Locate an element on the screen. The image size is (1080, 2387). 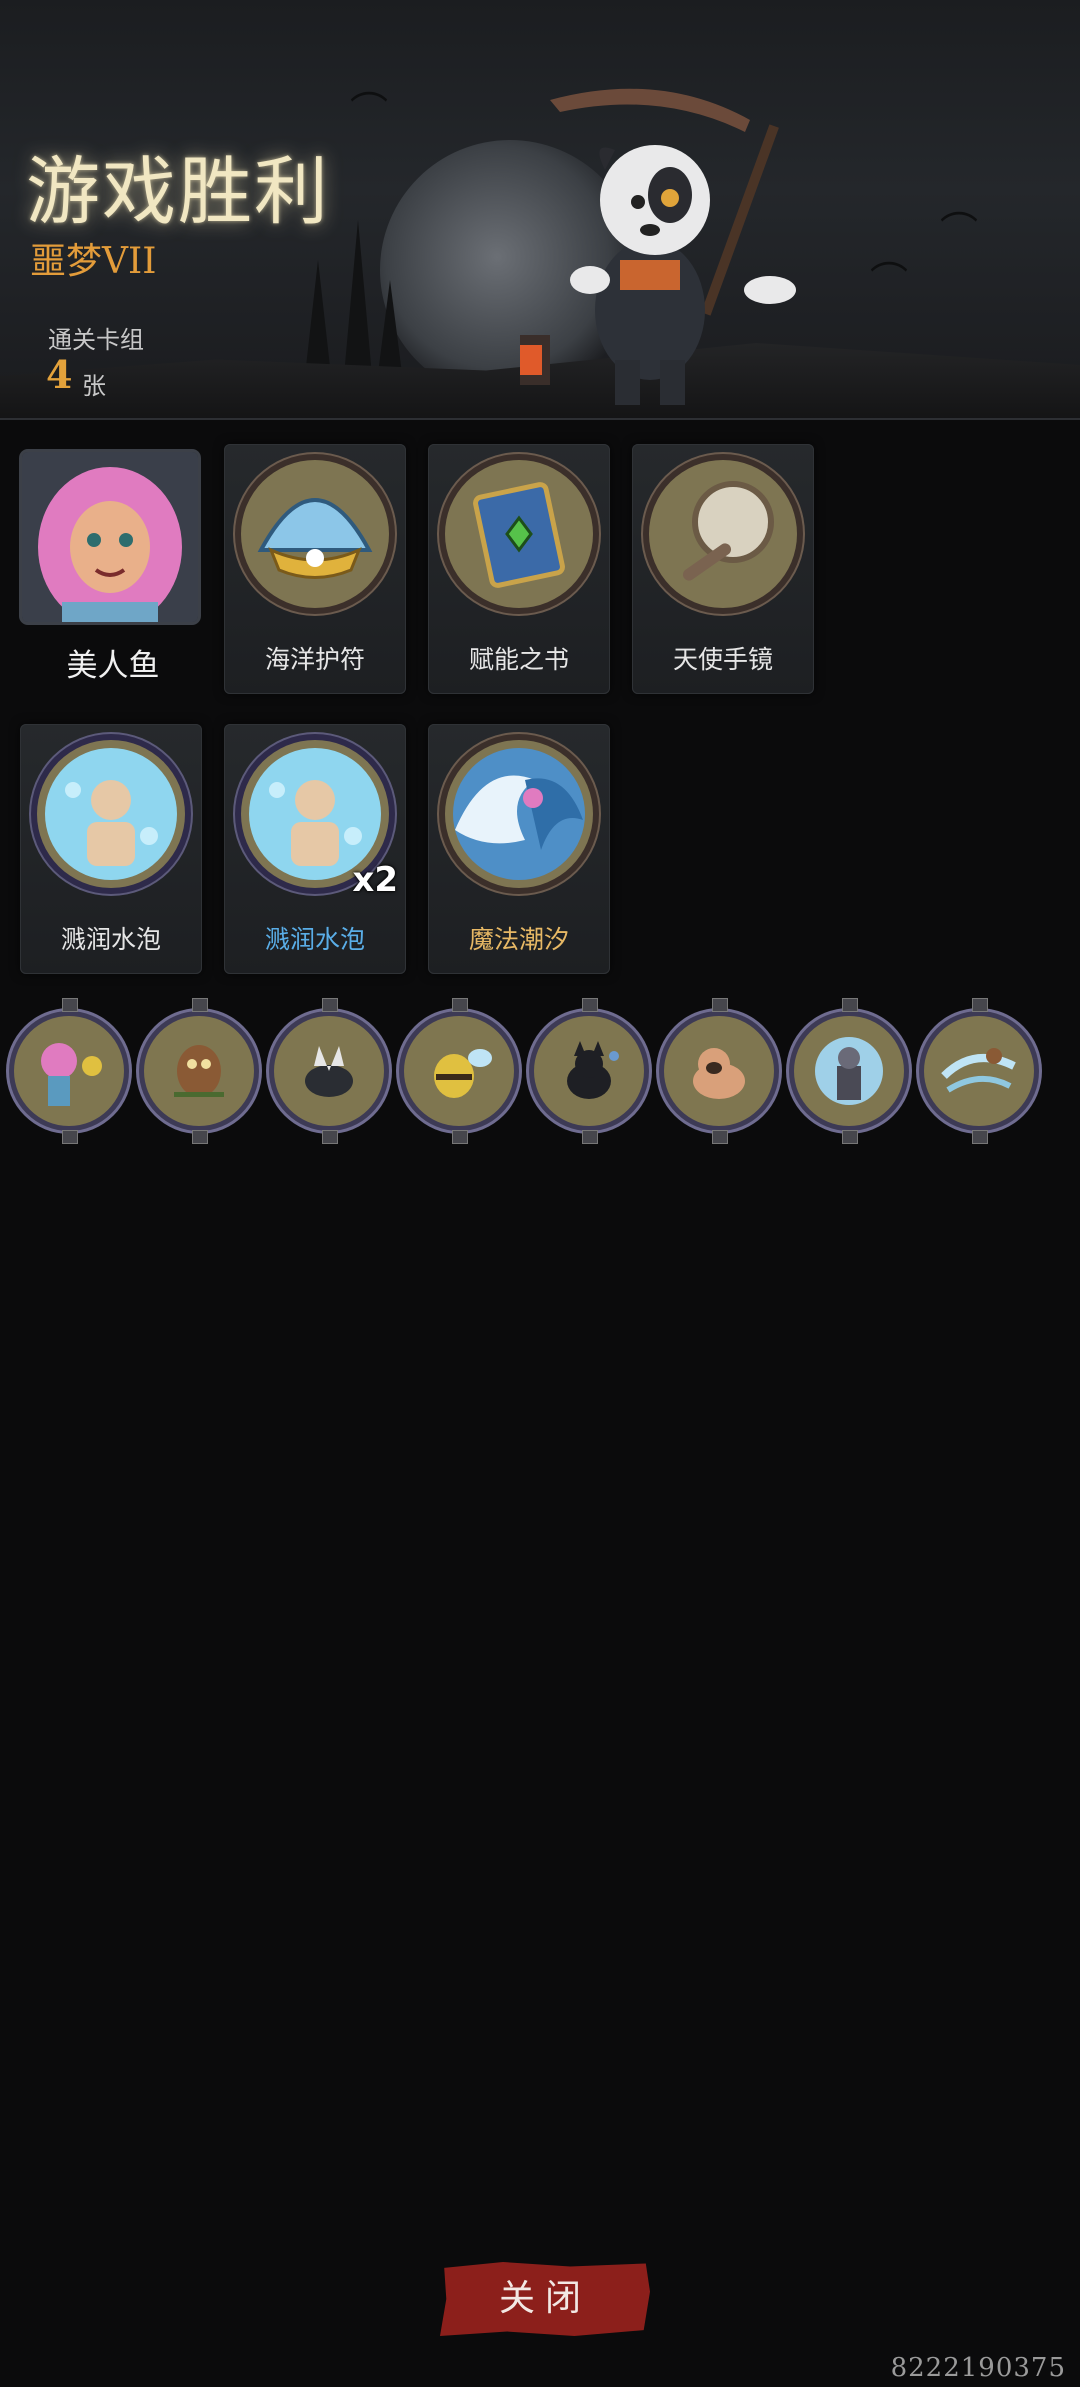
companion-cat is located at coordinates (589, 1071).